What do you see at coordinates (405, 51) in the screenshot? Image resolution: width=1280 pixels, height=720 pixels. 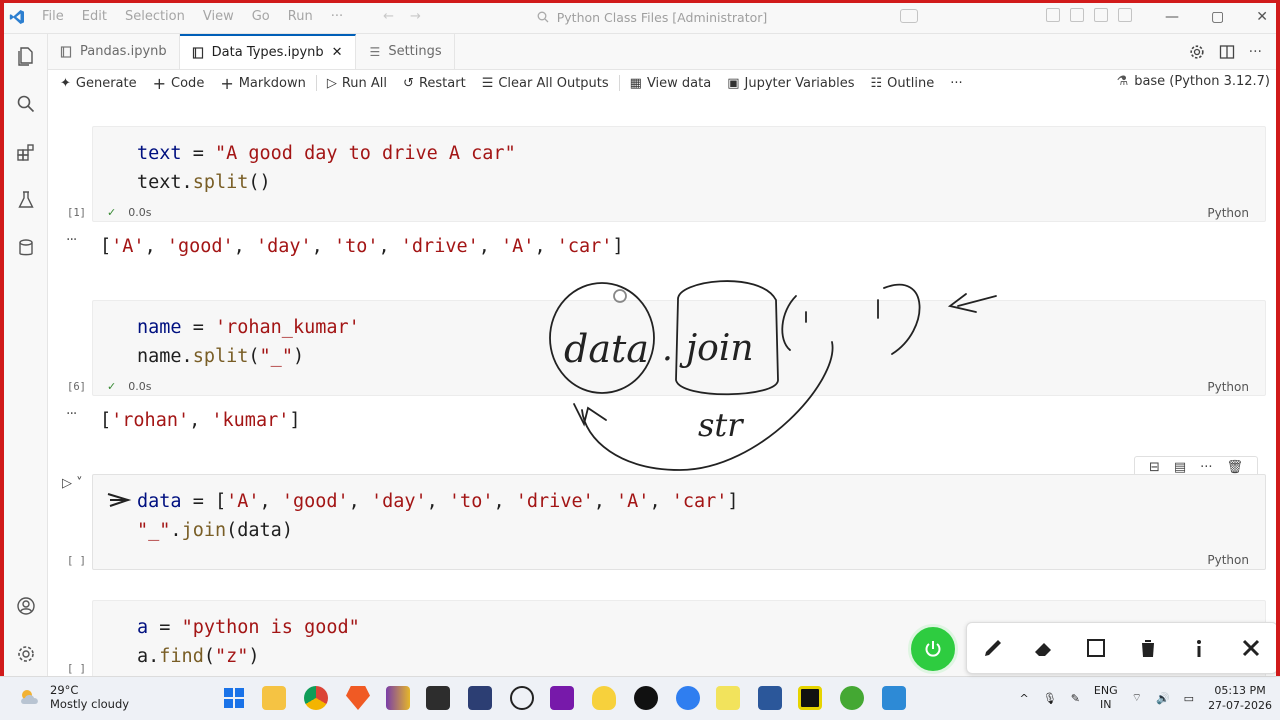 I see `tab-settings: ☰ Settings` at bounding box center [405, 51].